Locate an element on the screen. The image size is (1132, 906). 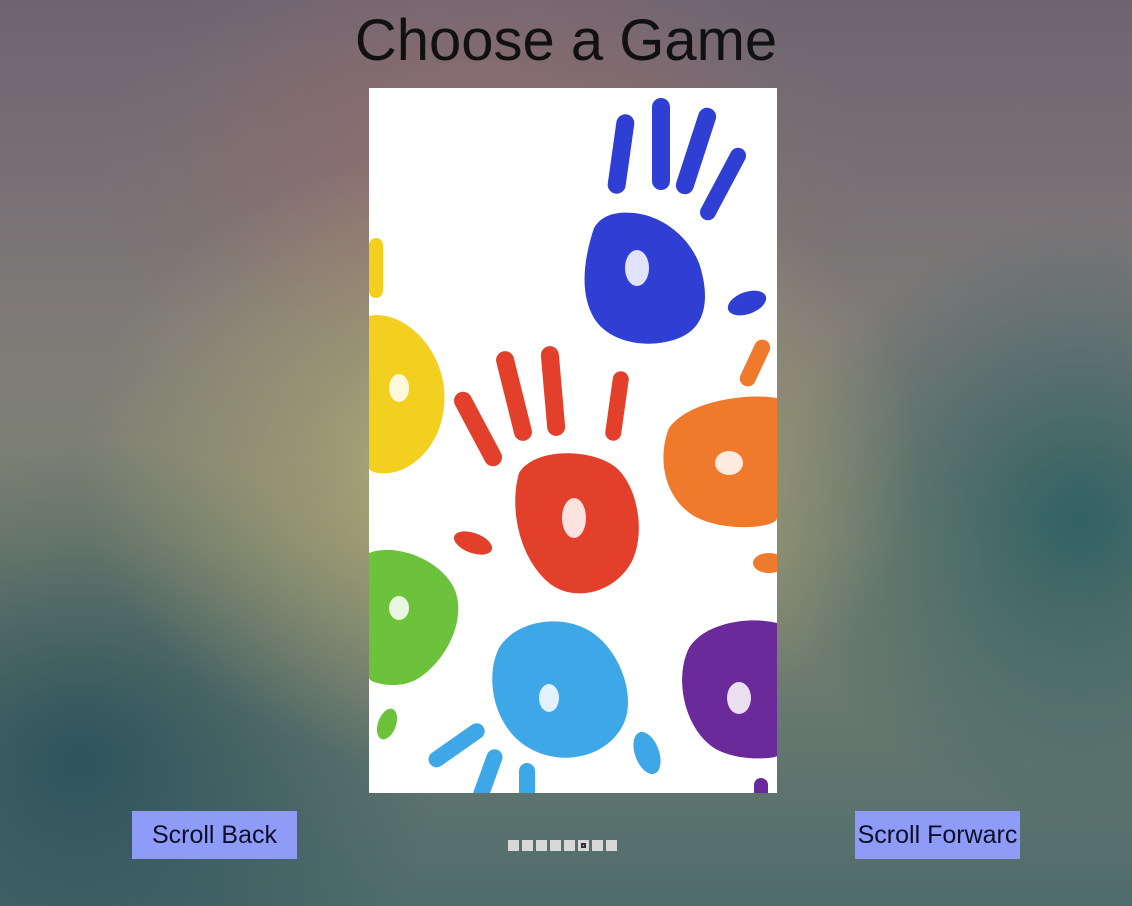
page-dot-active is located at coordinates (583, 845).